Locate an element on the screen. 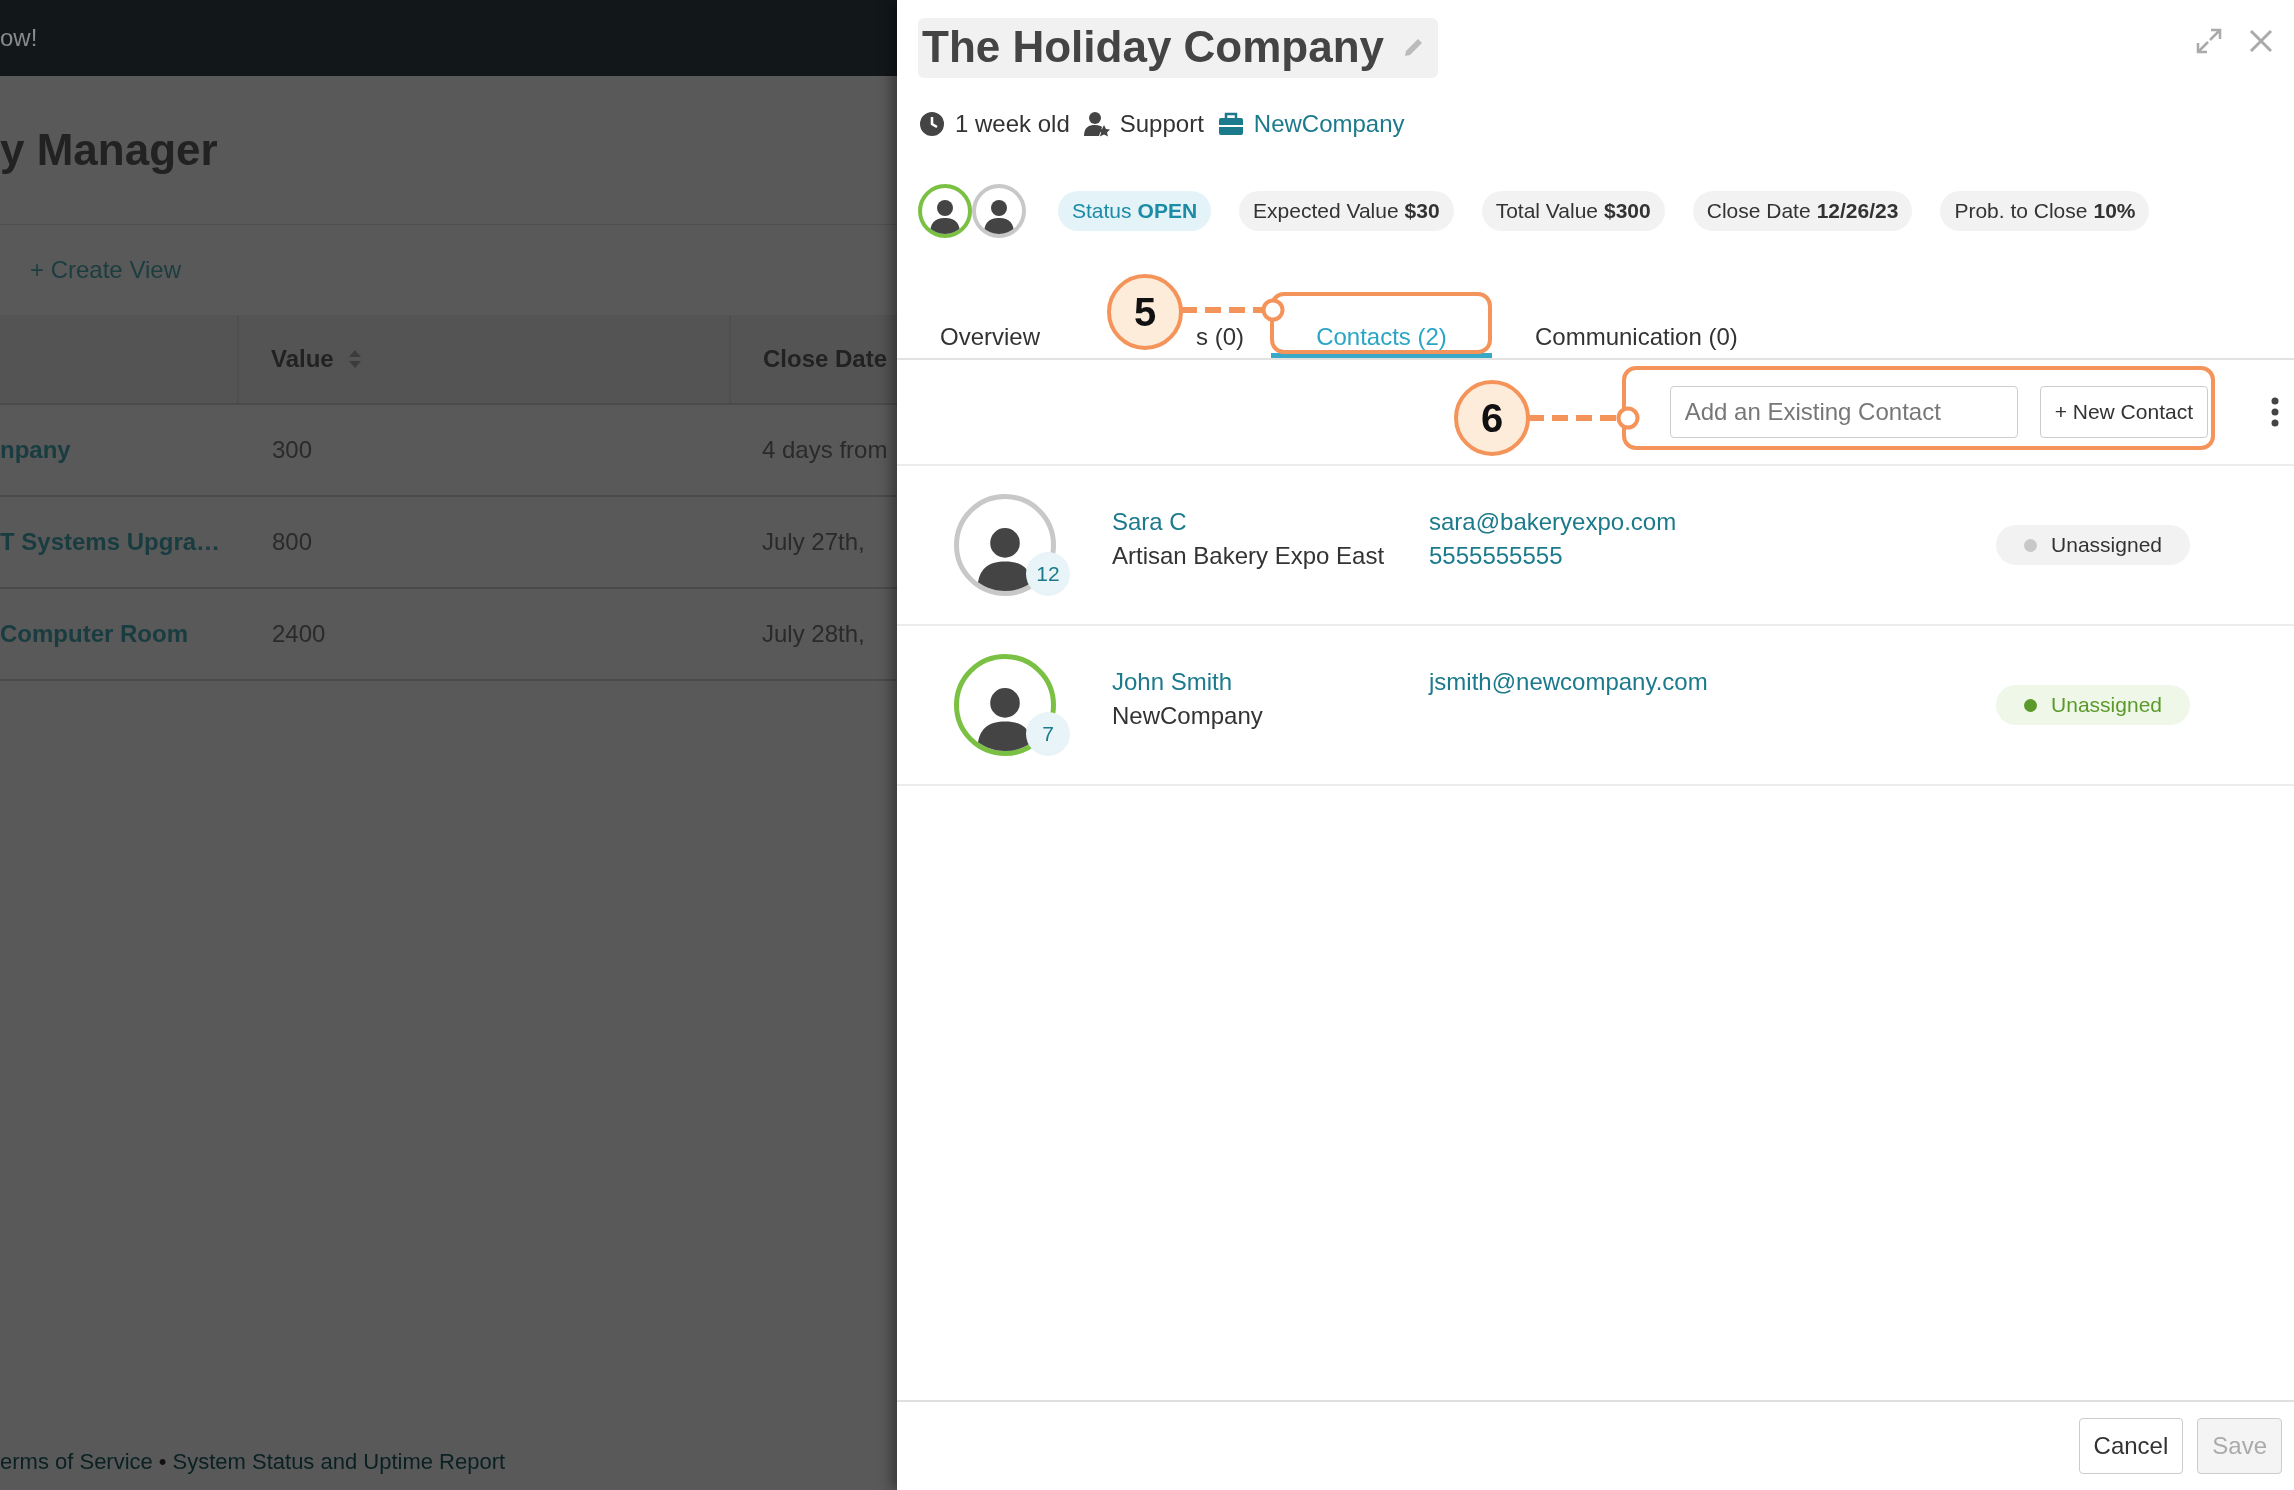 This screenshot has width=2294, height=1490. contact-search-field: Add an Existing Contact is located at coordinates (1843, 412).